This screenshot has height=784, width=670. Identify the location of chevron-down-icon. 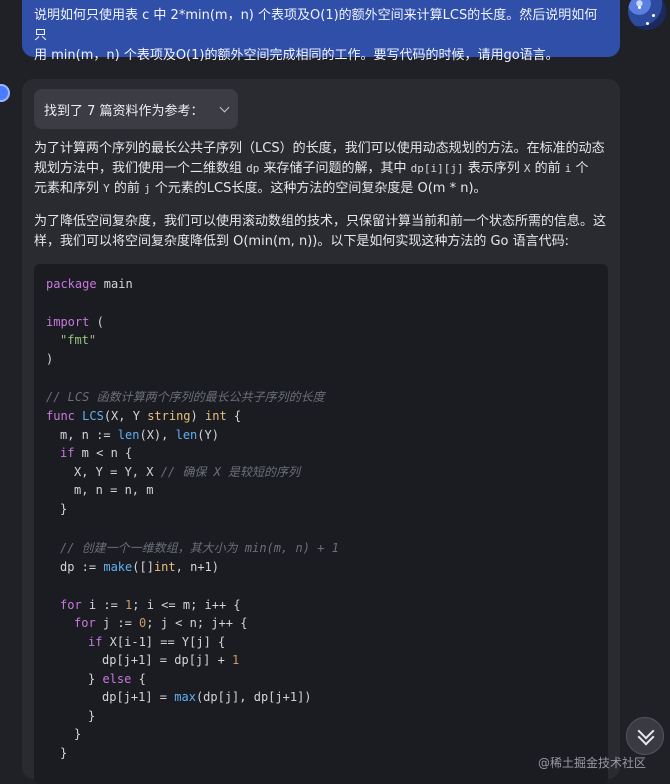
(224, 107).